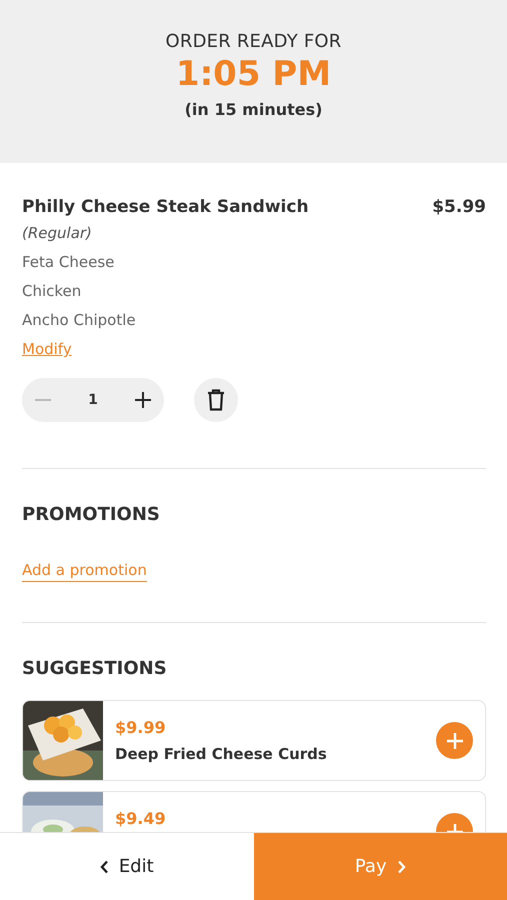  I want to click on suggestion-name: Deep Fried Cheese Curds, so click(221, 754).